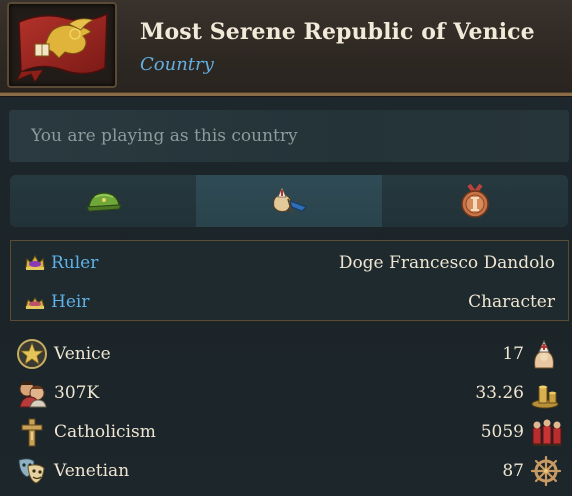 This screenshot has height=496, width=572. What do you see at coordinates (547, 432) in the screenshot?
I see `soldiers-icon` at bounding box center [547, 432].